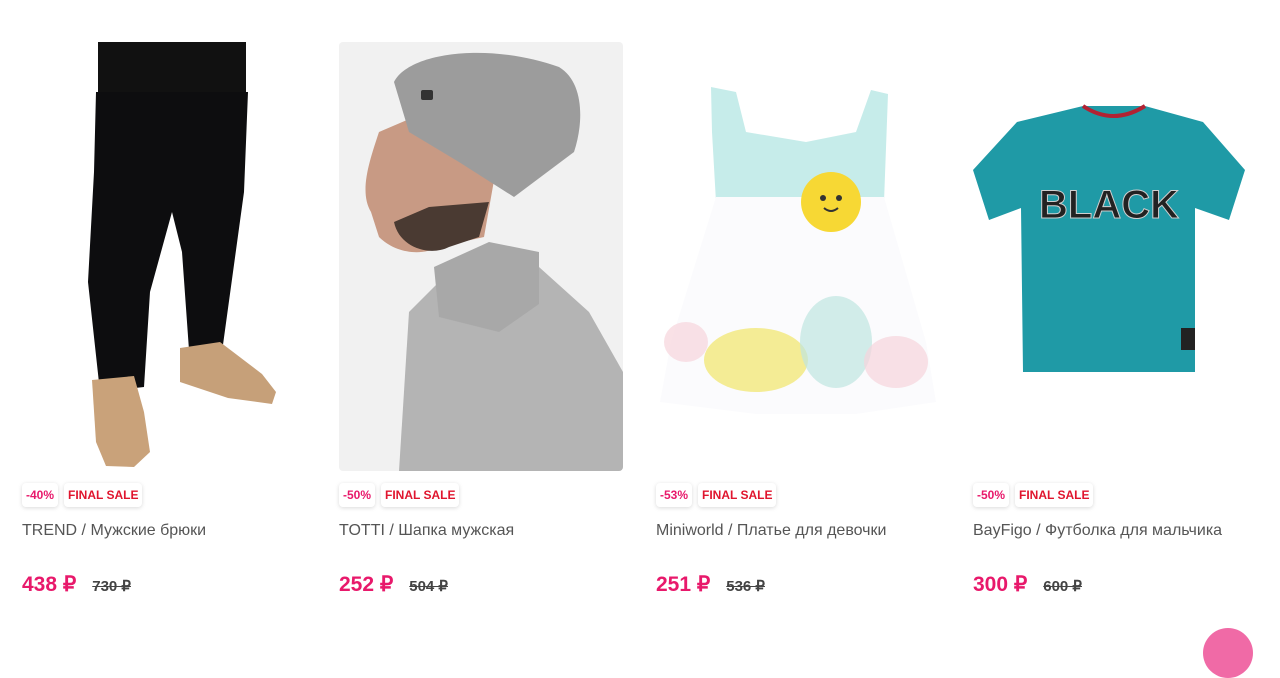 This screenshot has height=678, width=1280. Describe the element at coordinates (481, 531) in the screenshot. I see `product-title: TOTTI / Шапка мужская` at that location.